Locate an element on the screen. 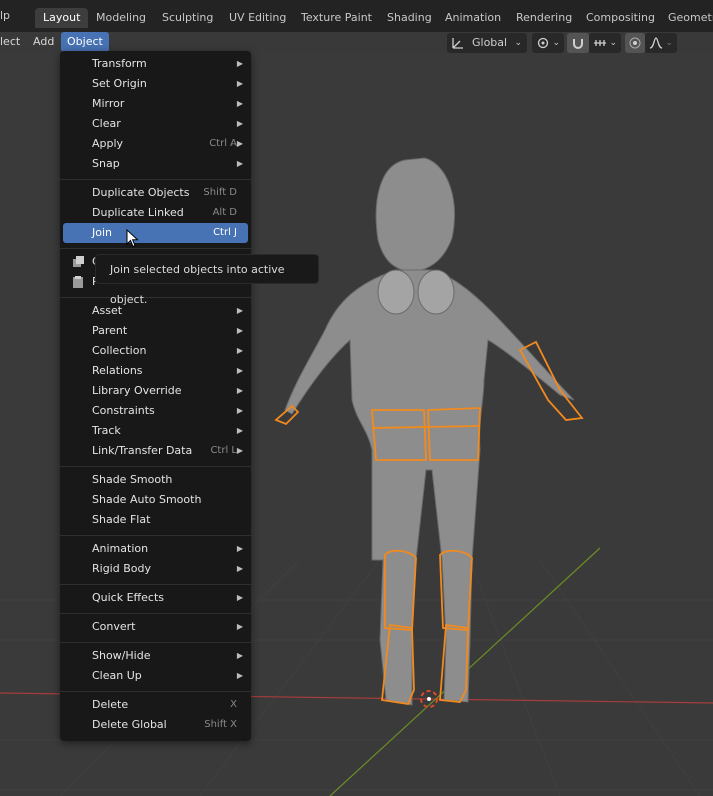 This screenshot has width=713, height=796. tab-uv-editing: UV Editing is located at coordinates (257, 18).